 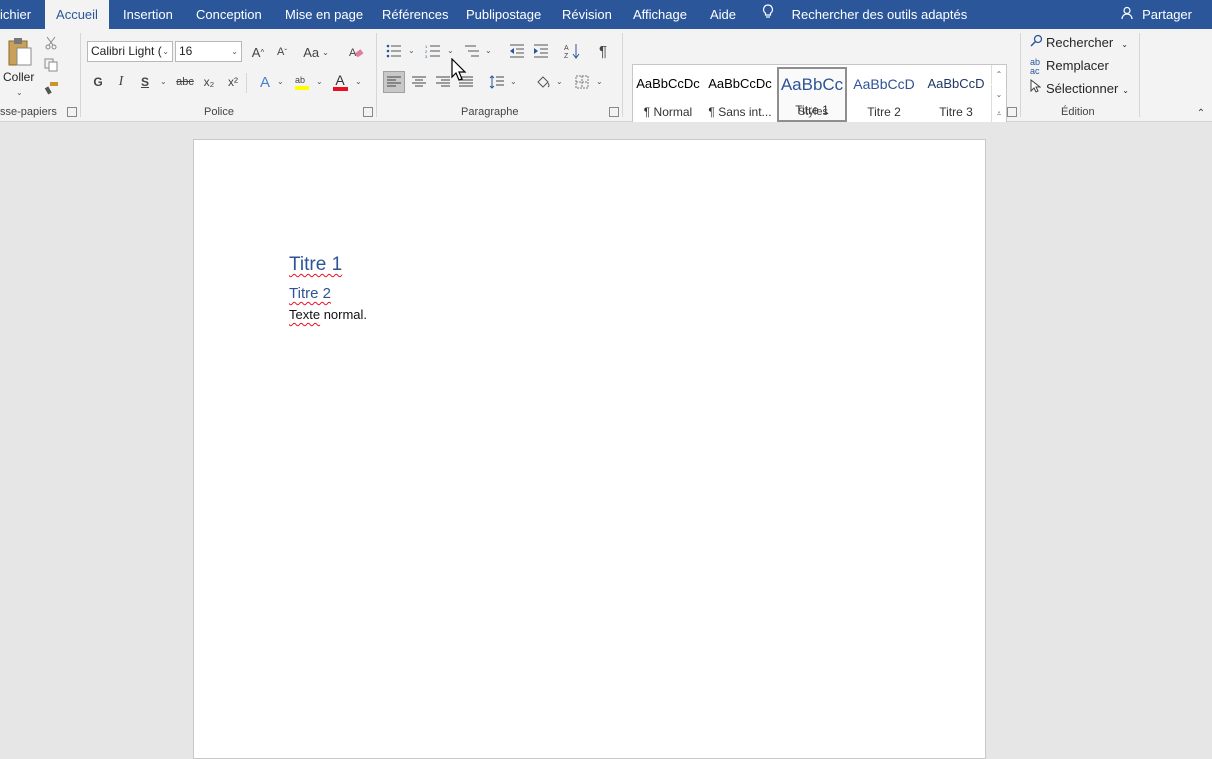 What do you see at coordinates (599, 81) in the screenshot?
I see `borders-dropdown-arrow: ⌄` at bounding box center [599, 81].